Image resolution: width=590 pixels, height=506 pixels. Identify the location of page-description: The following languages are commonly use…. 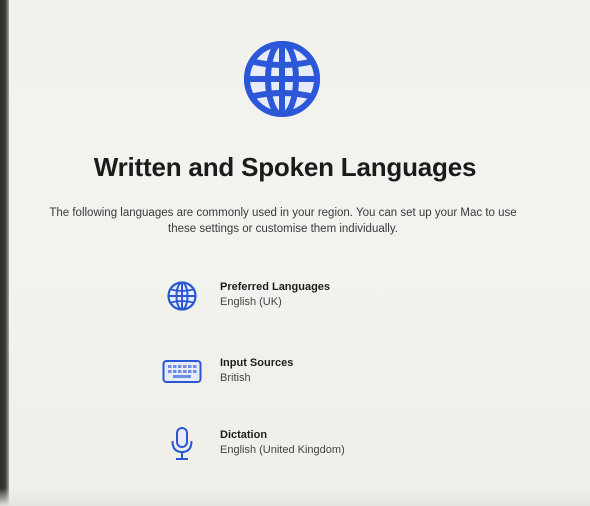
(283, 221).